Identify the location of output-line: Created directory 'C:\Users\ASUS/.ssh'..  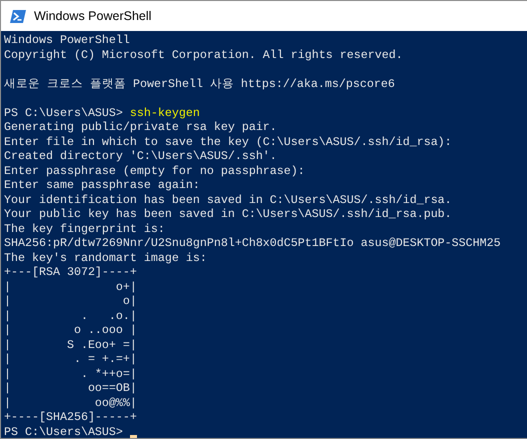
(140, 156).